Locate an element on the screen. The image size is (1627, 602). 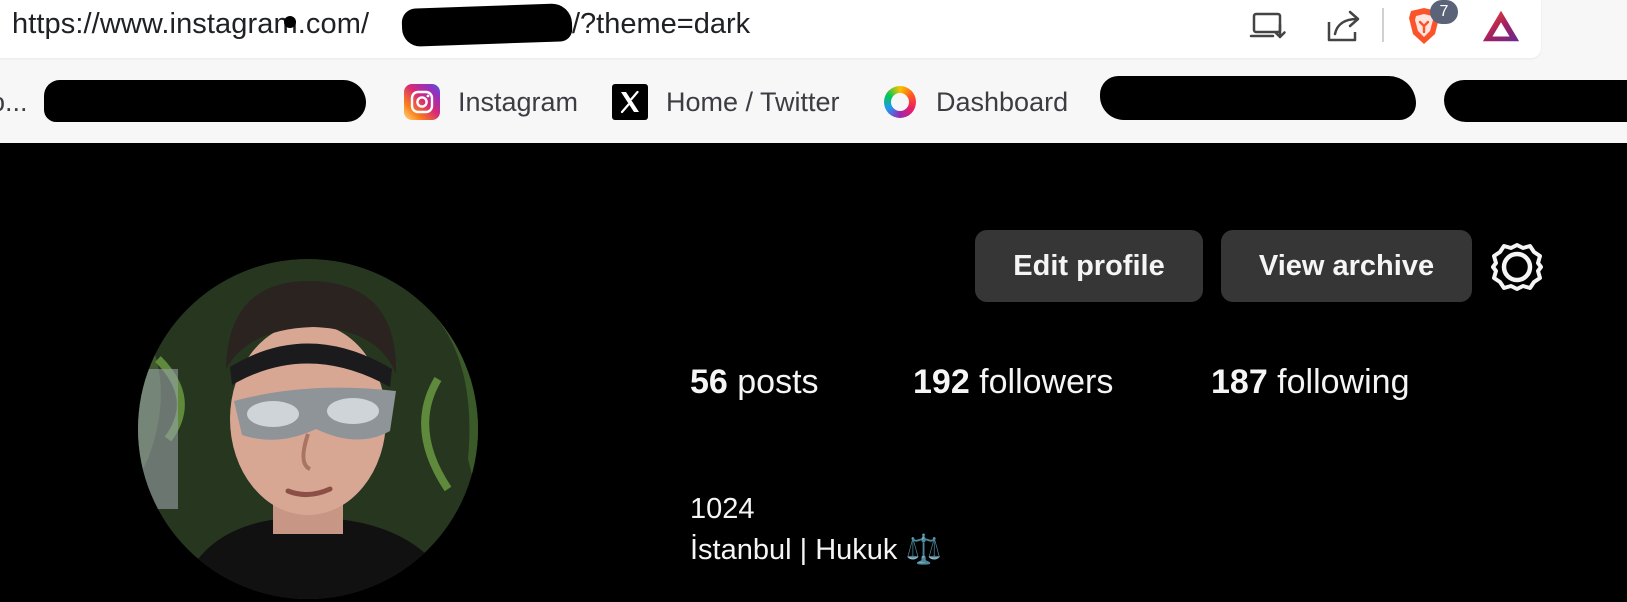
address-bar: https://www.instagram.com/ /?theme=dark is located at coordinates (770, 29).